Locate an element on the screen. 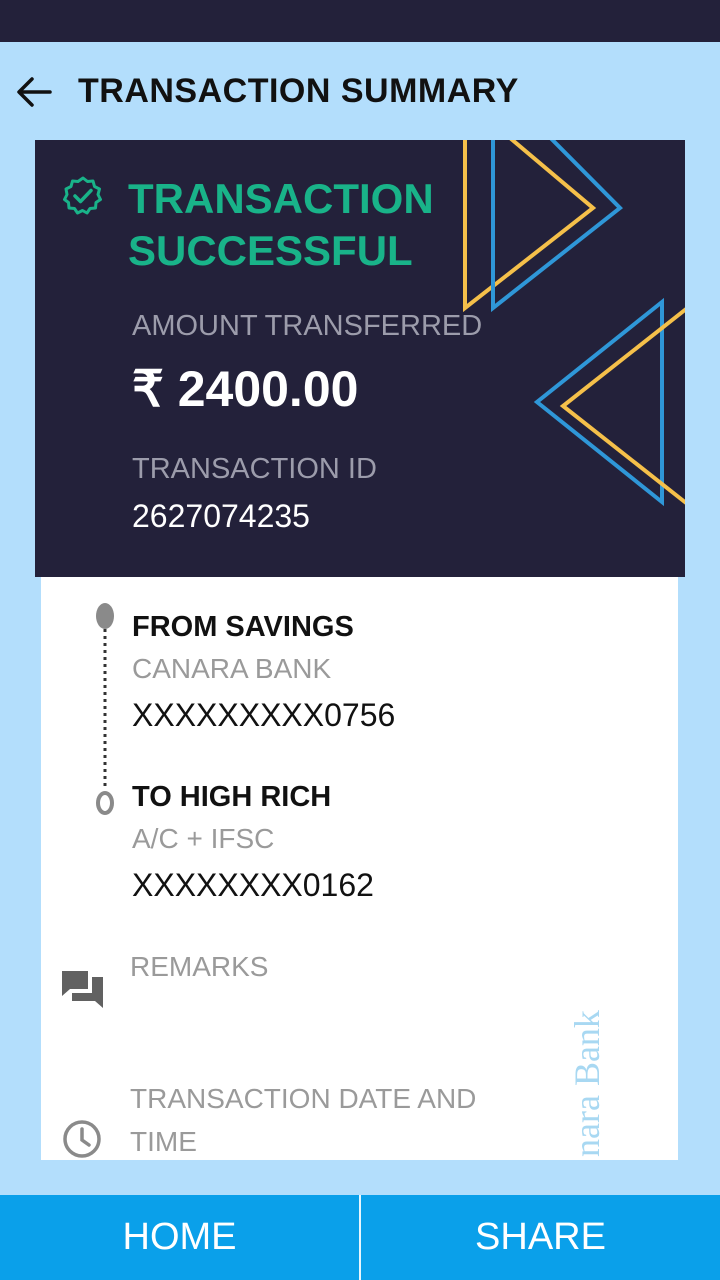 This screenshot has width=720, height=1280. button-divider is located at coordinates (360, 1237).